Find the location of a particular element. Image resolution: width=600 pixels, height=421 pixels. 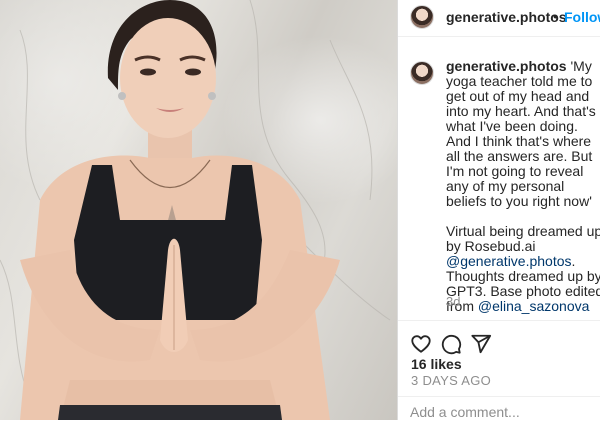

paper-plane-icon is located at coordinates (481, 344).